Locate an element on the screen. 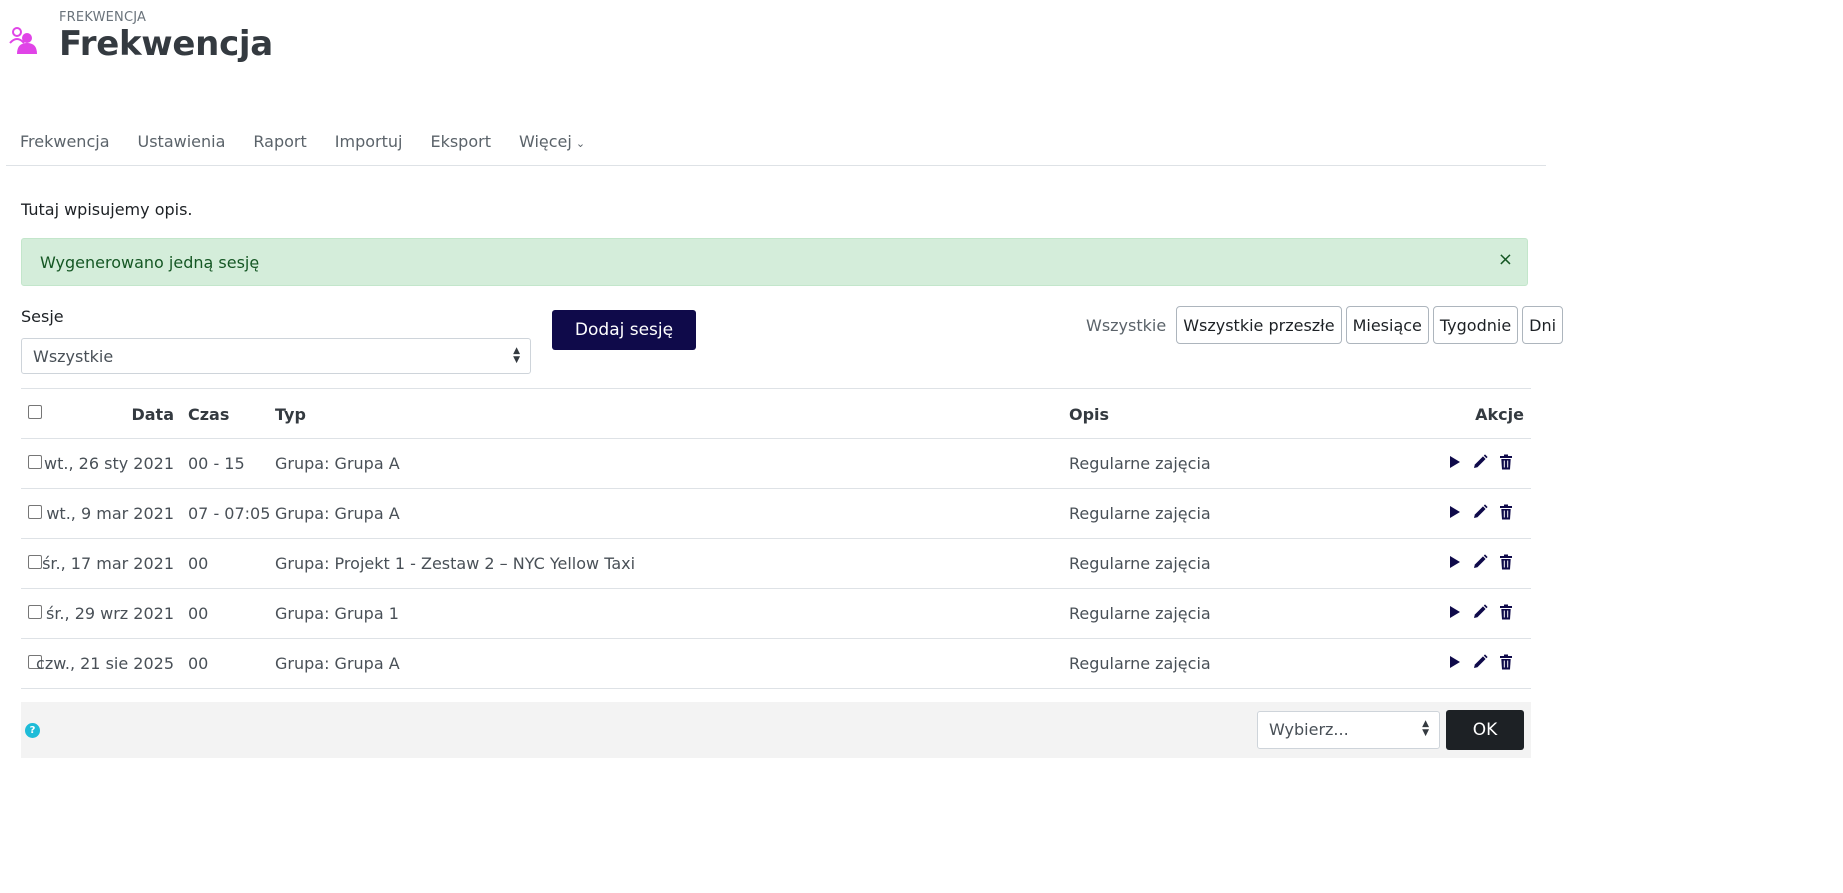 Image resolution: width=1843 pixels, height=893 pixels. view-weeks-button: Tygodnie is located at coordinates (1475, 325).